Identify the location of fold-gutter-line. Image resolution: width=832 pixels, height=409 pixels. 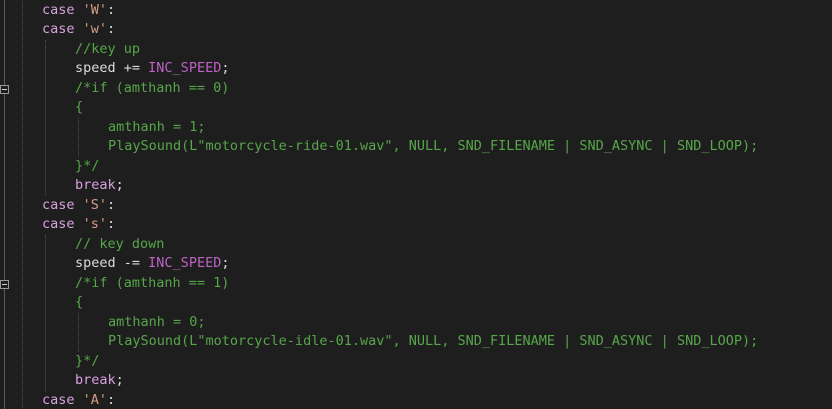
(4, 204).